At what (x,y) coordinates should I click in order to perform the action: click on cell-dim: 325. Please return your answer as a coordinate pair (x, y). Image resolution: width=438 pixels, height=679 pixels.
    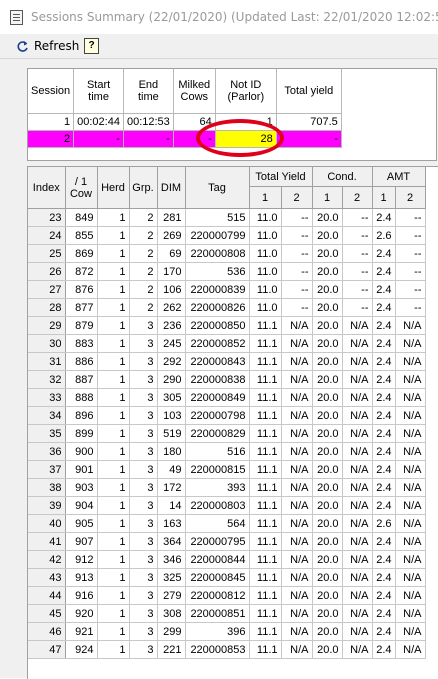
    Looking at the image, I should click on (171, 577).